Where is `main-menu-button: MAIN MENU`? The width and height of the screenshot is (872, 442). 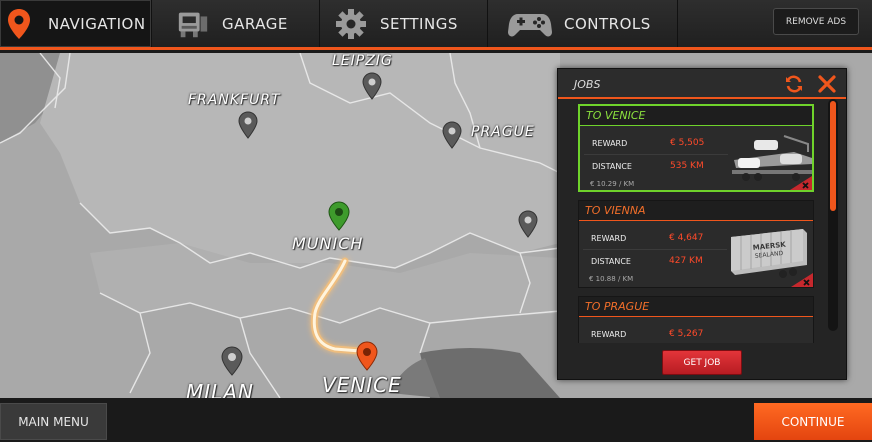 main-menu-button: MAIN MENU is located at coordinates (53, 421).